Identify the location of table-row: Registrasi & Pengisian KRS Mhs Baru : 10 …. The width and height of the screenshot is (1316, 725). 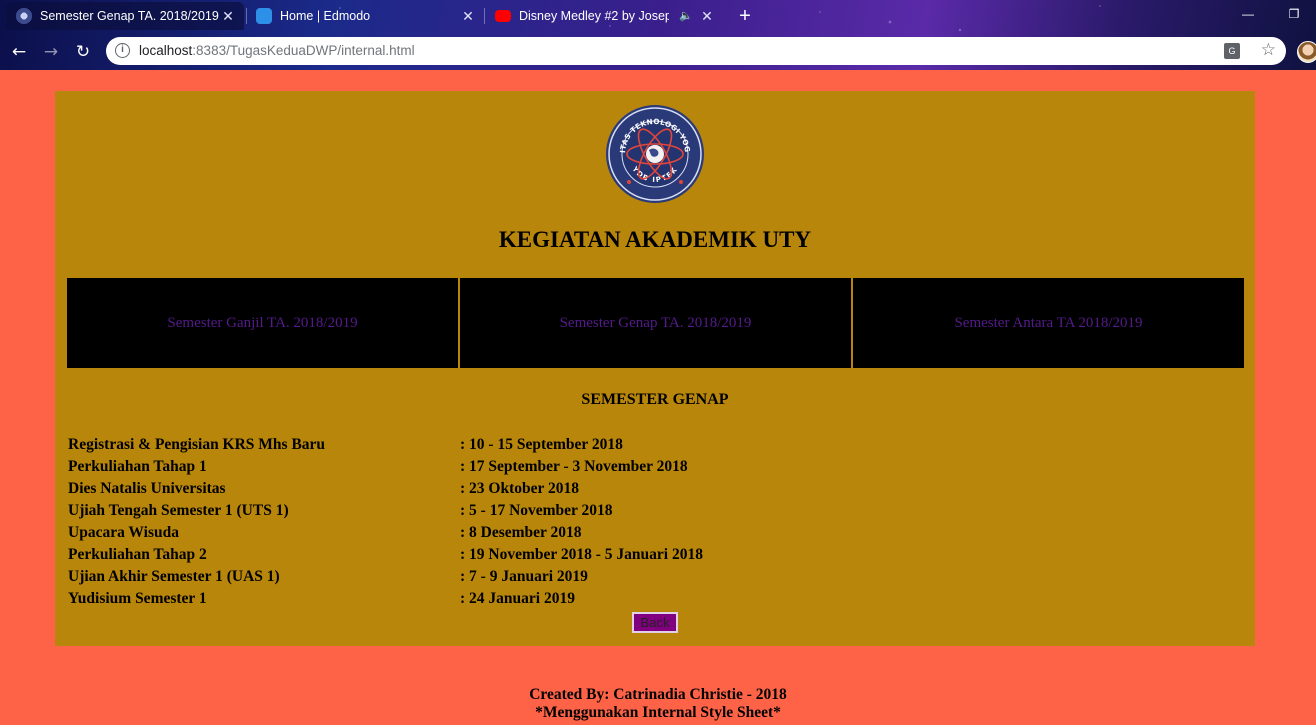
(385, 445).